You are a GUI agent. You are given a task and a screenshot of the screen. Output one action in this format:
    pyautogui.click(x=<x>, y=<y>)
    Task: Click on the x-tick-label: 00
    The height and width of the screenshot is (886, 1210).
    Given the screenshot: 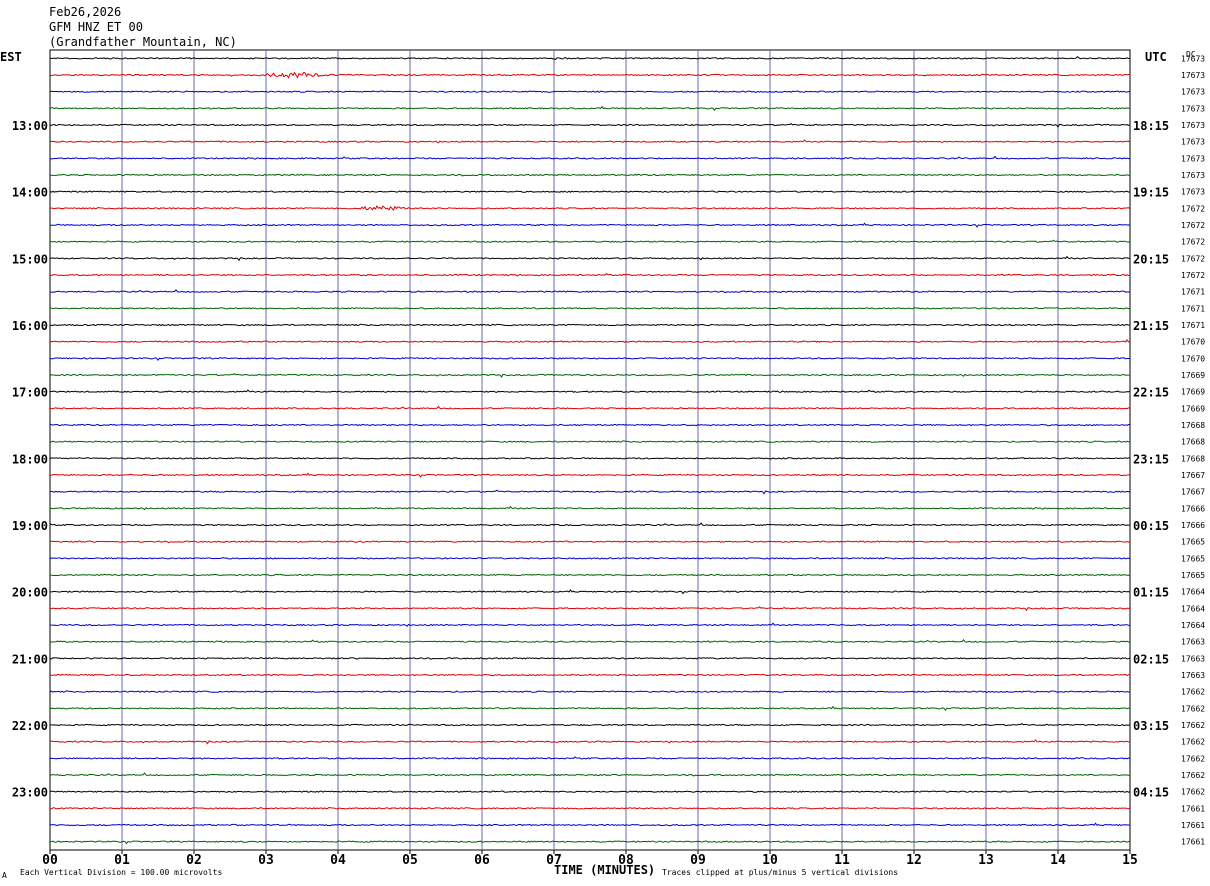 What is the action you would take?
    pyautogui.click(x=50, y=860)
    